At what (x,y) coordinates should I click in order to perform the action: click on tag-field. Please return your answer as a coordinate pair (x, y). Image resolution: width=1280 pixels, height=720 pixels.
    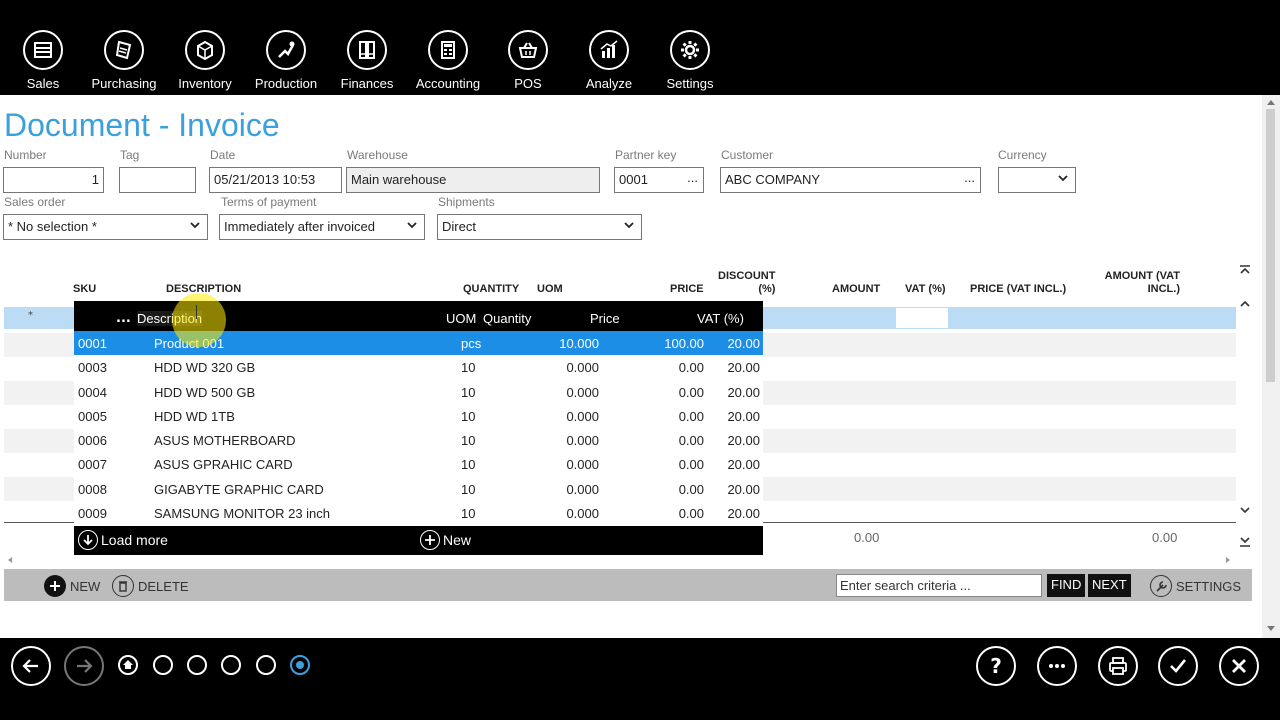
    Looking at the image, I should click on (157, 180).